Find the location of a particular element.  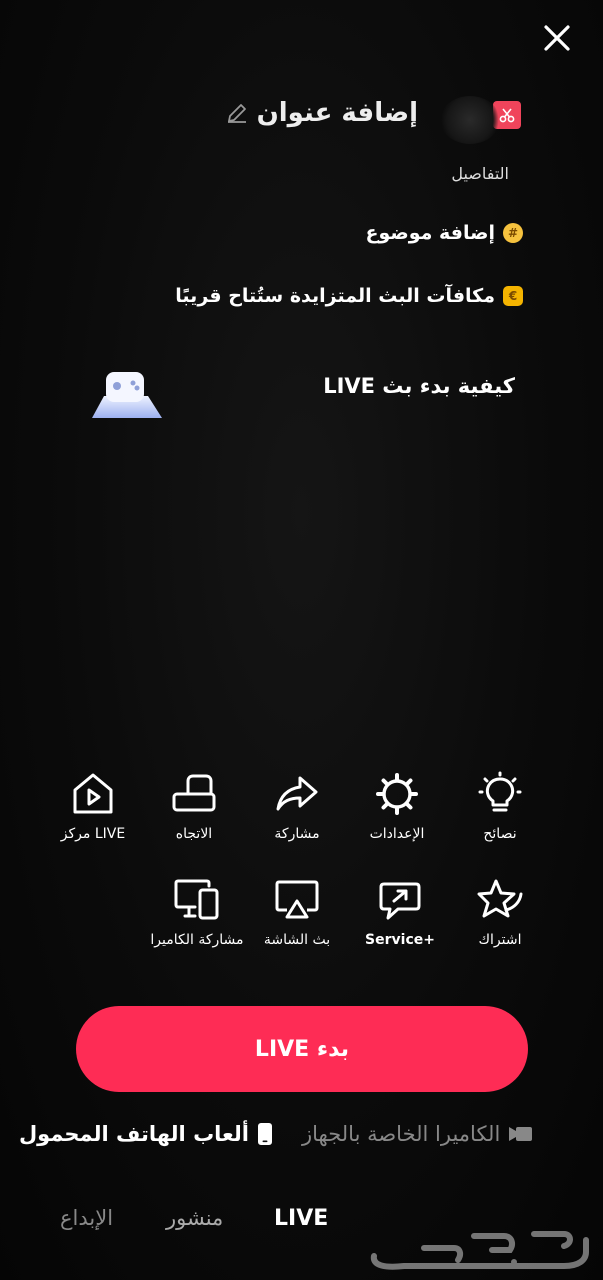

start-live-button: بدء LIVE is located at coordinates (302, 1049).